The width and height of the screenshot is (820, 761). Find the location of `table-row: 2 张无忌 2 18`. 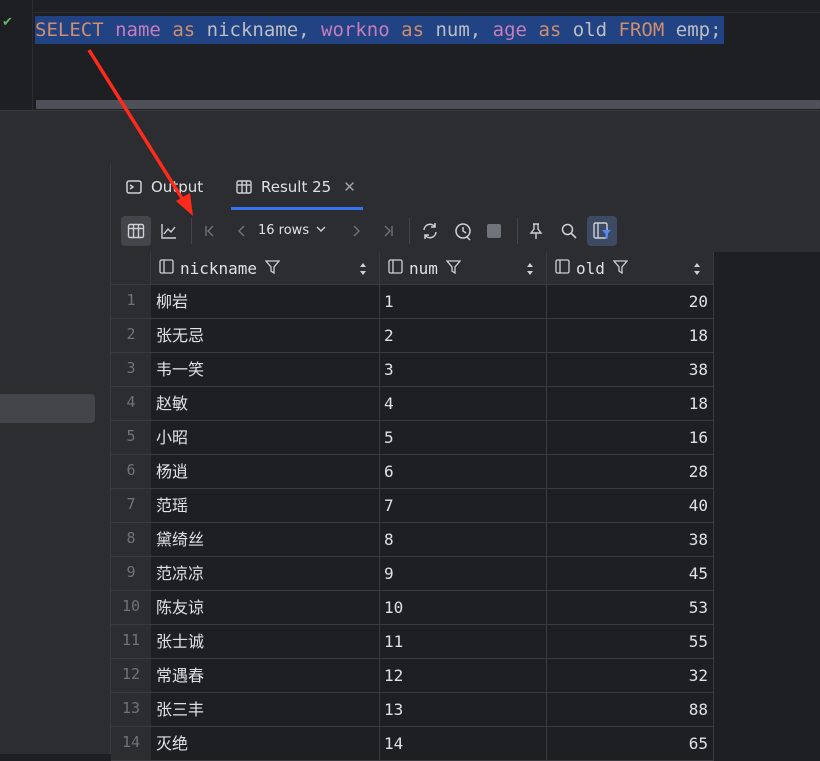

table-row: 2 张无忌 2 18 is located at coordinates (412, 336).